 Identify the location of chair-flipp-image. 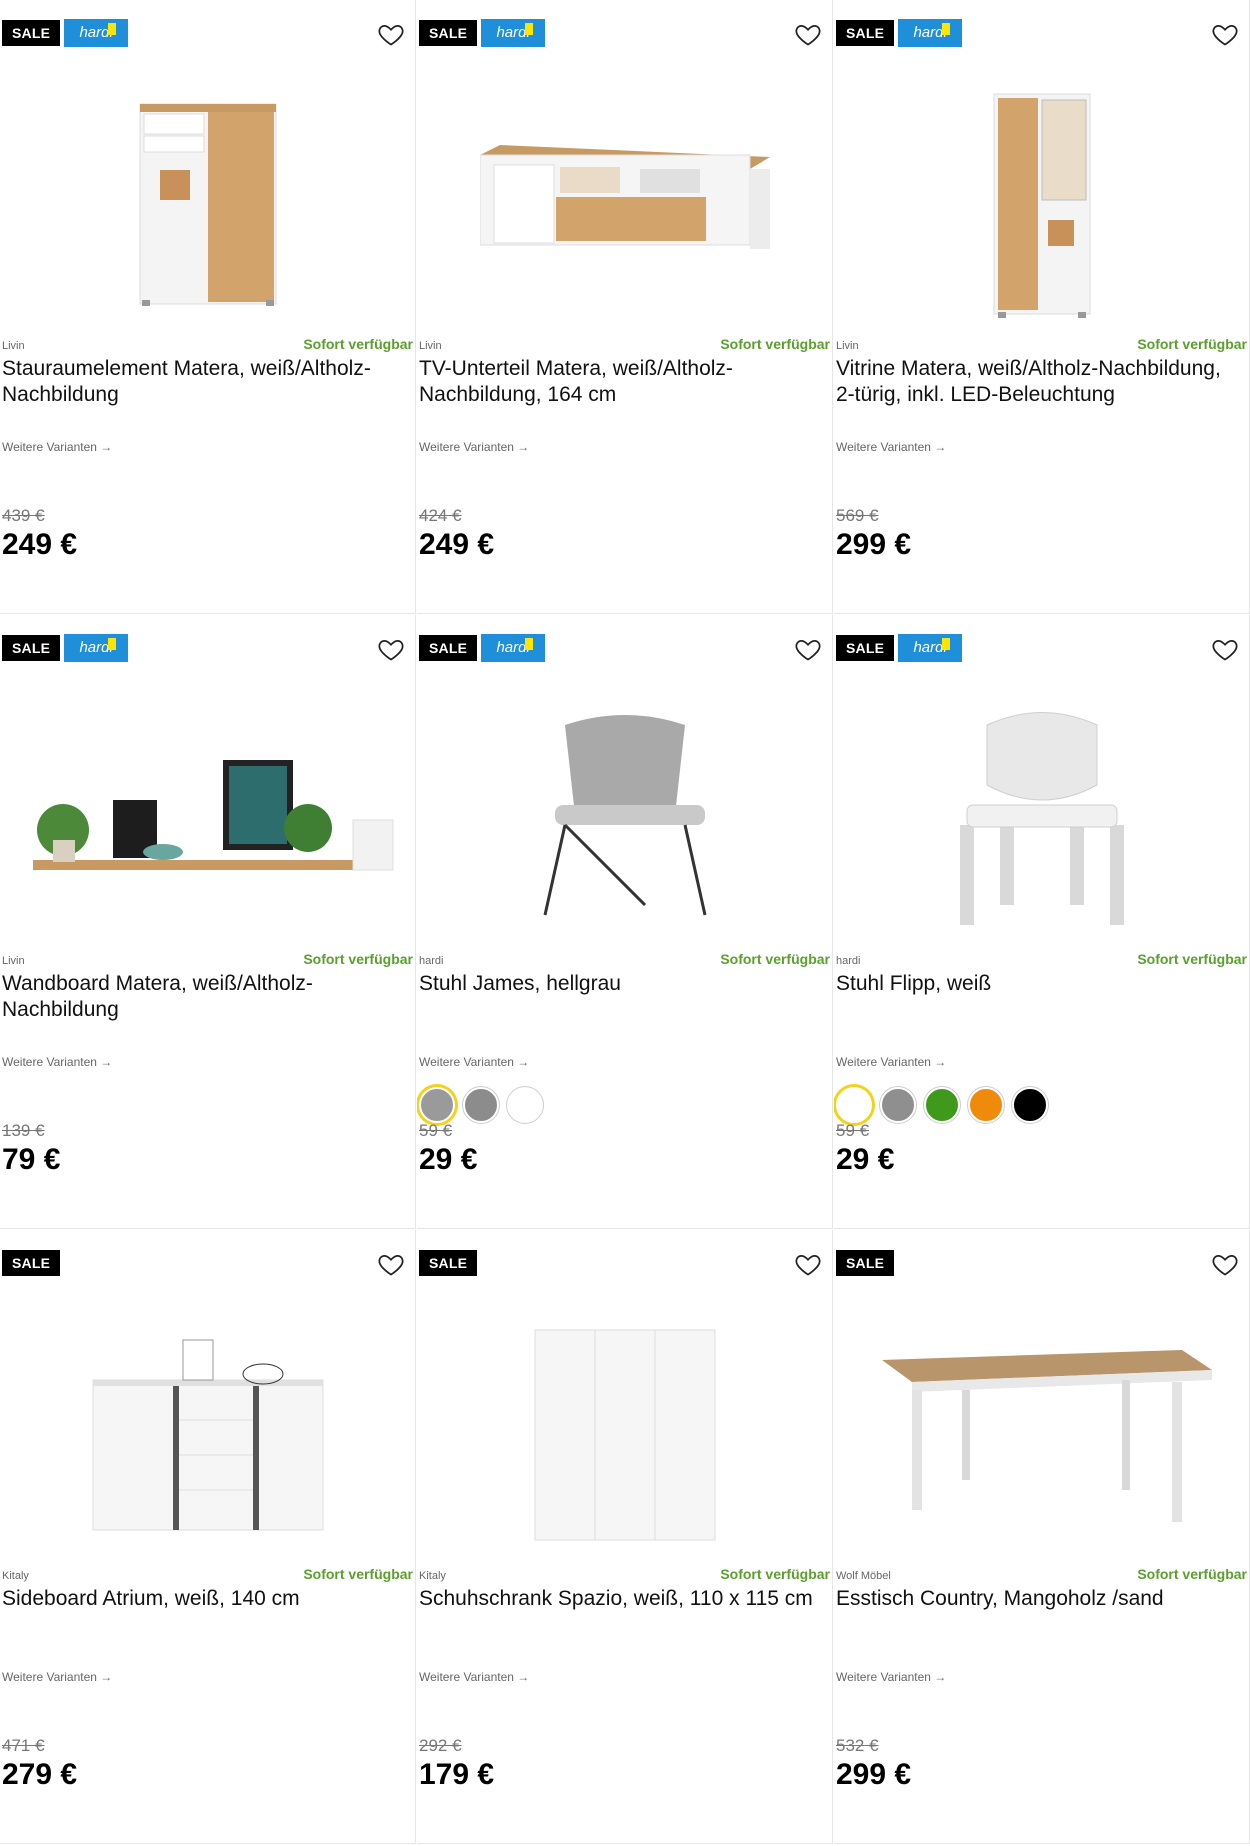
(1041, 820).